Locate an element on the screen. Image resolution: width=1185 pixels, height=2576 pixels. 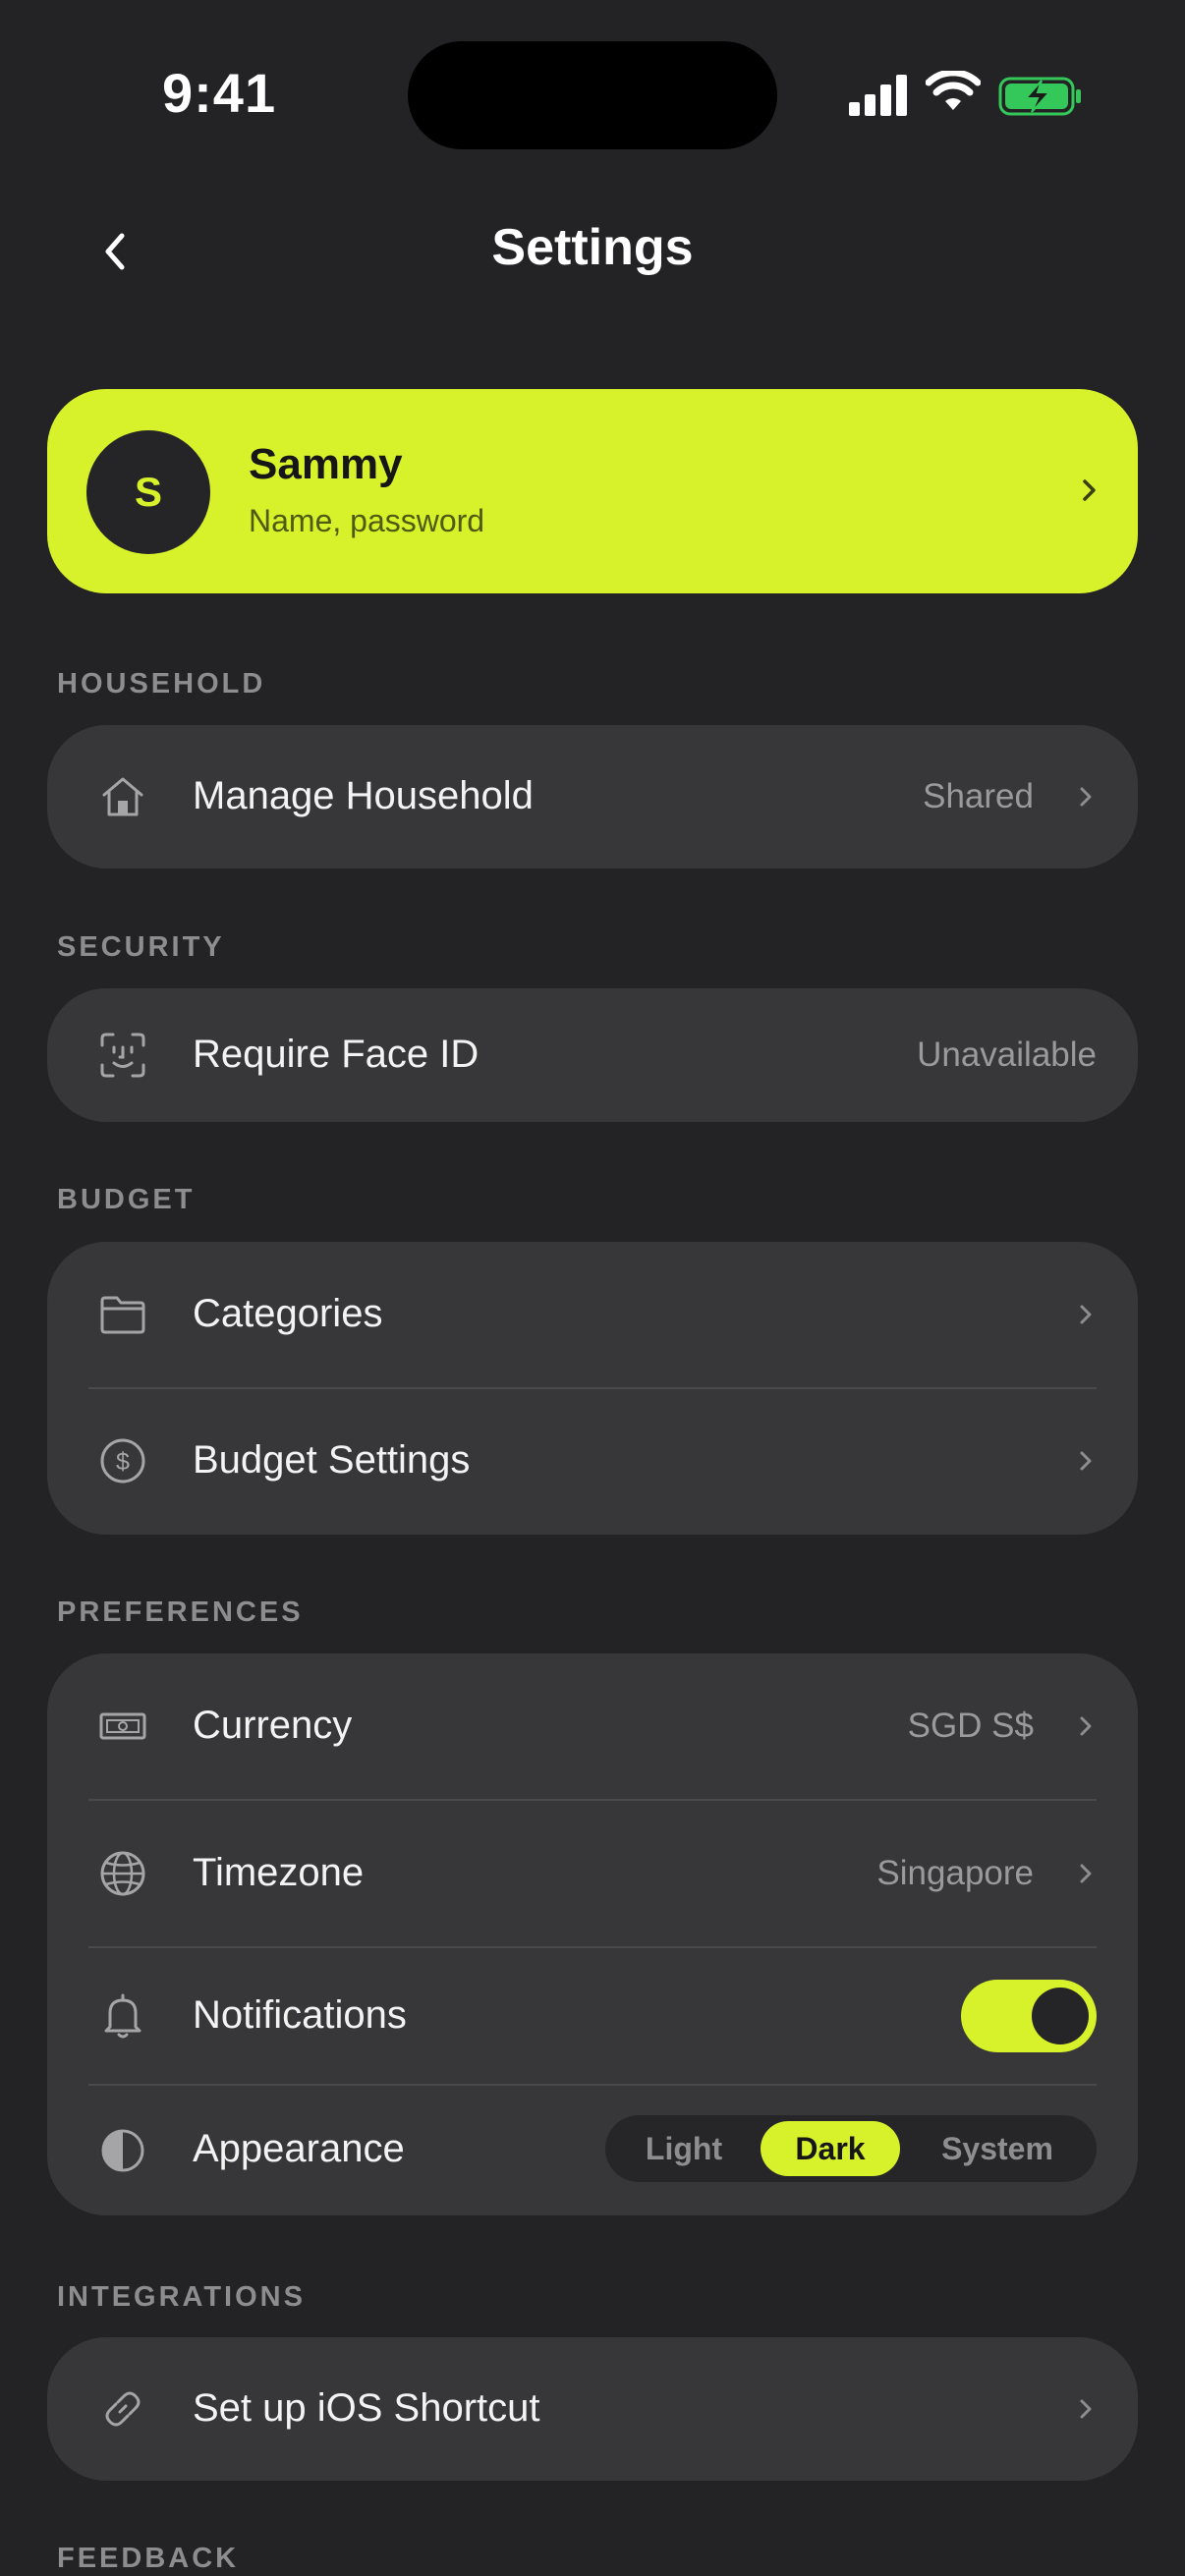
half-circle-icon is located at coordinates (123, 2150).